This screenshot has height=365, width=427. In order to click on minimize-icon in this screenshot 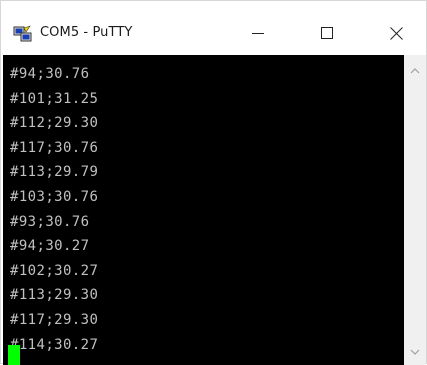, I will do `click(258, 33)`.